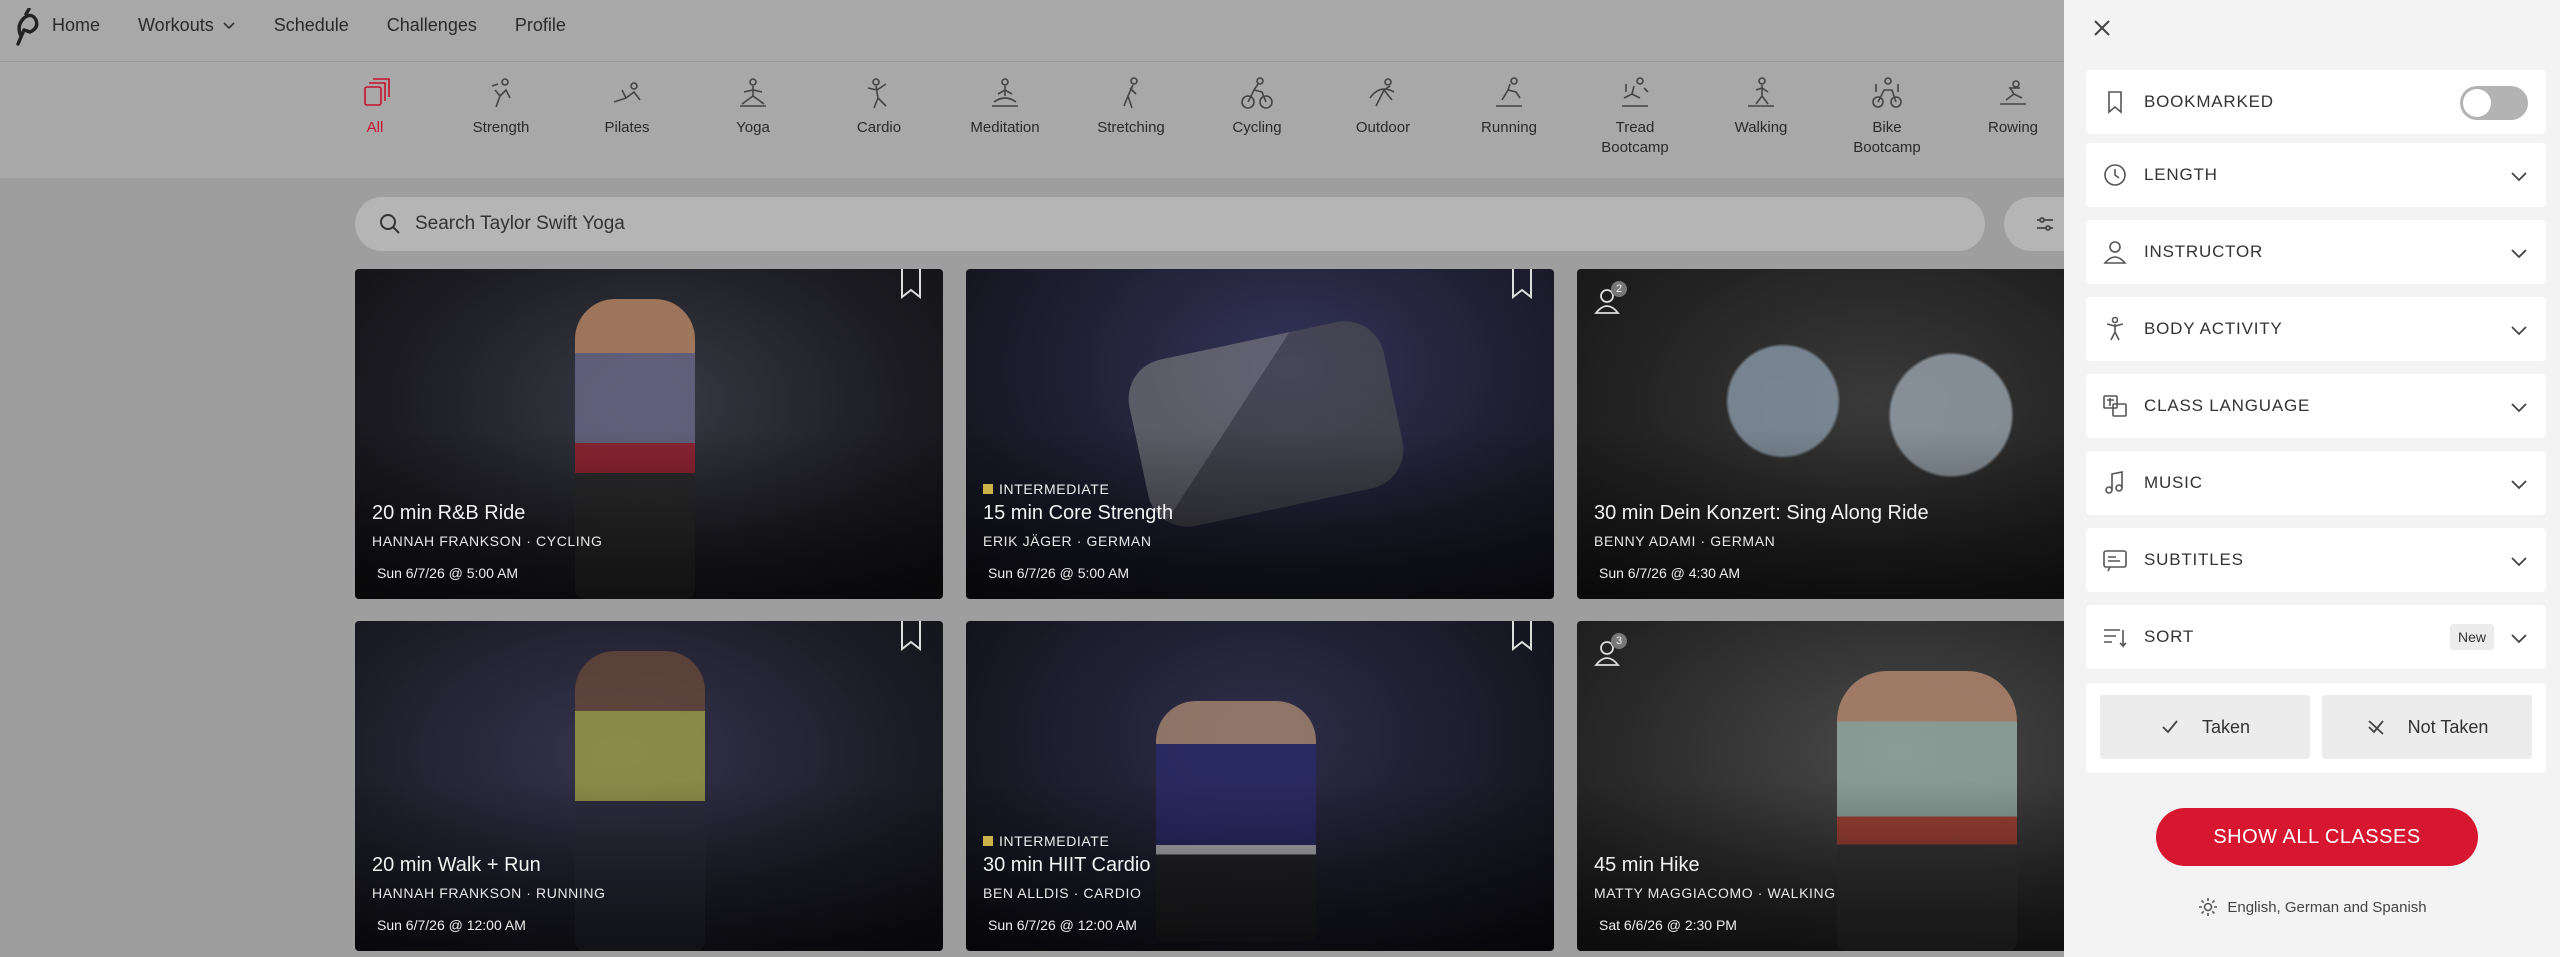  What do you see at coordinates (2316, 175) in the screenshot?
I see `filter-length: LENGTH` at bounding box center [2316, 175].